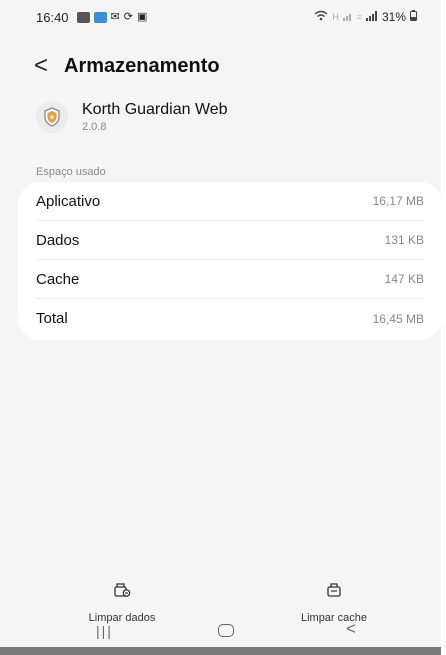 The height and width of the screenshot is (655, 446). I want to click on app-header: < Armazenamento, so click(127, 66).